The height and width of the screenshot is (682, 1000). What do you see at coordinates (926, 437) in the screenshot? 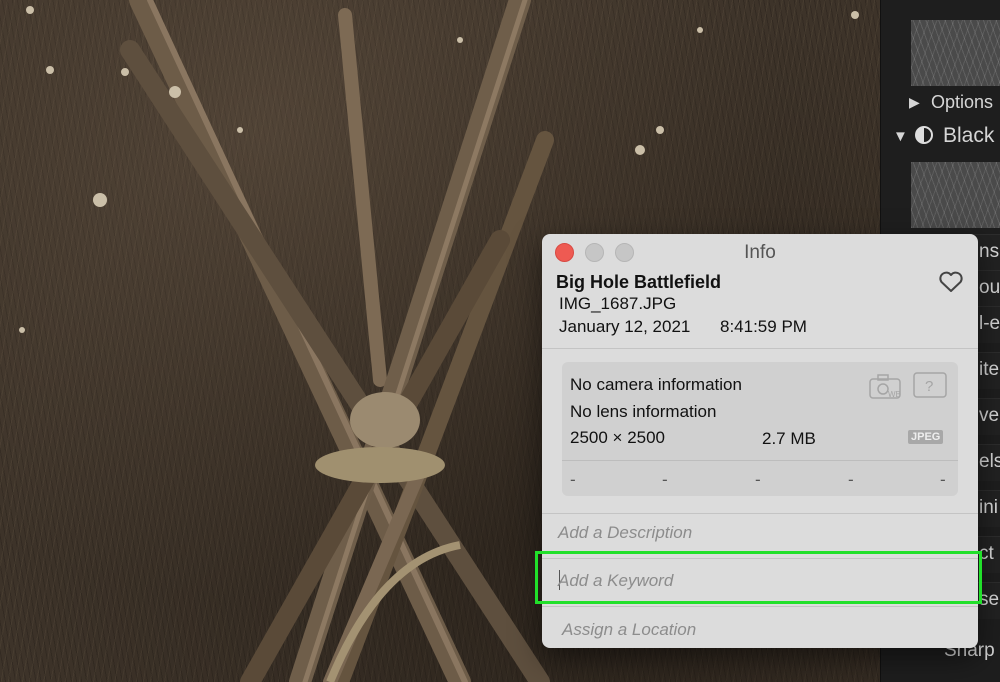
I see `format-badge: JPEG` at bounding box center [926, 437].